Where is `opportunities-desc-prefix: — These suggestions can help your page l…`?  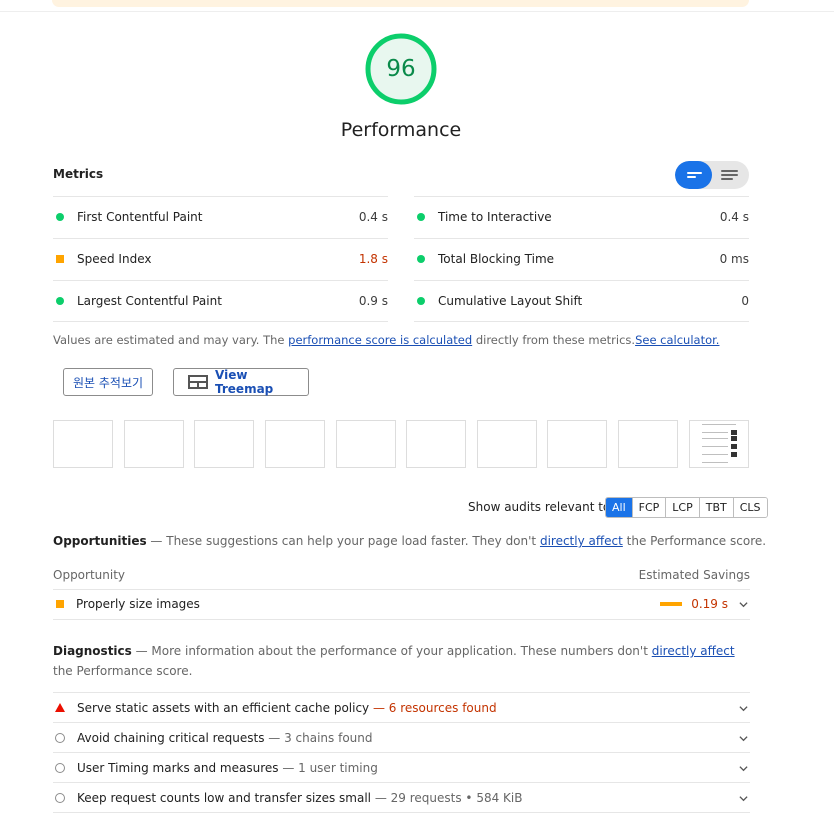 opportunities-desc-prefix: — These suggestions can help your page l… is located at coordinates (343, 541).